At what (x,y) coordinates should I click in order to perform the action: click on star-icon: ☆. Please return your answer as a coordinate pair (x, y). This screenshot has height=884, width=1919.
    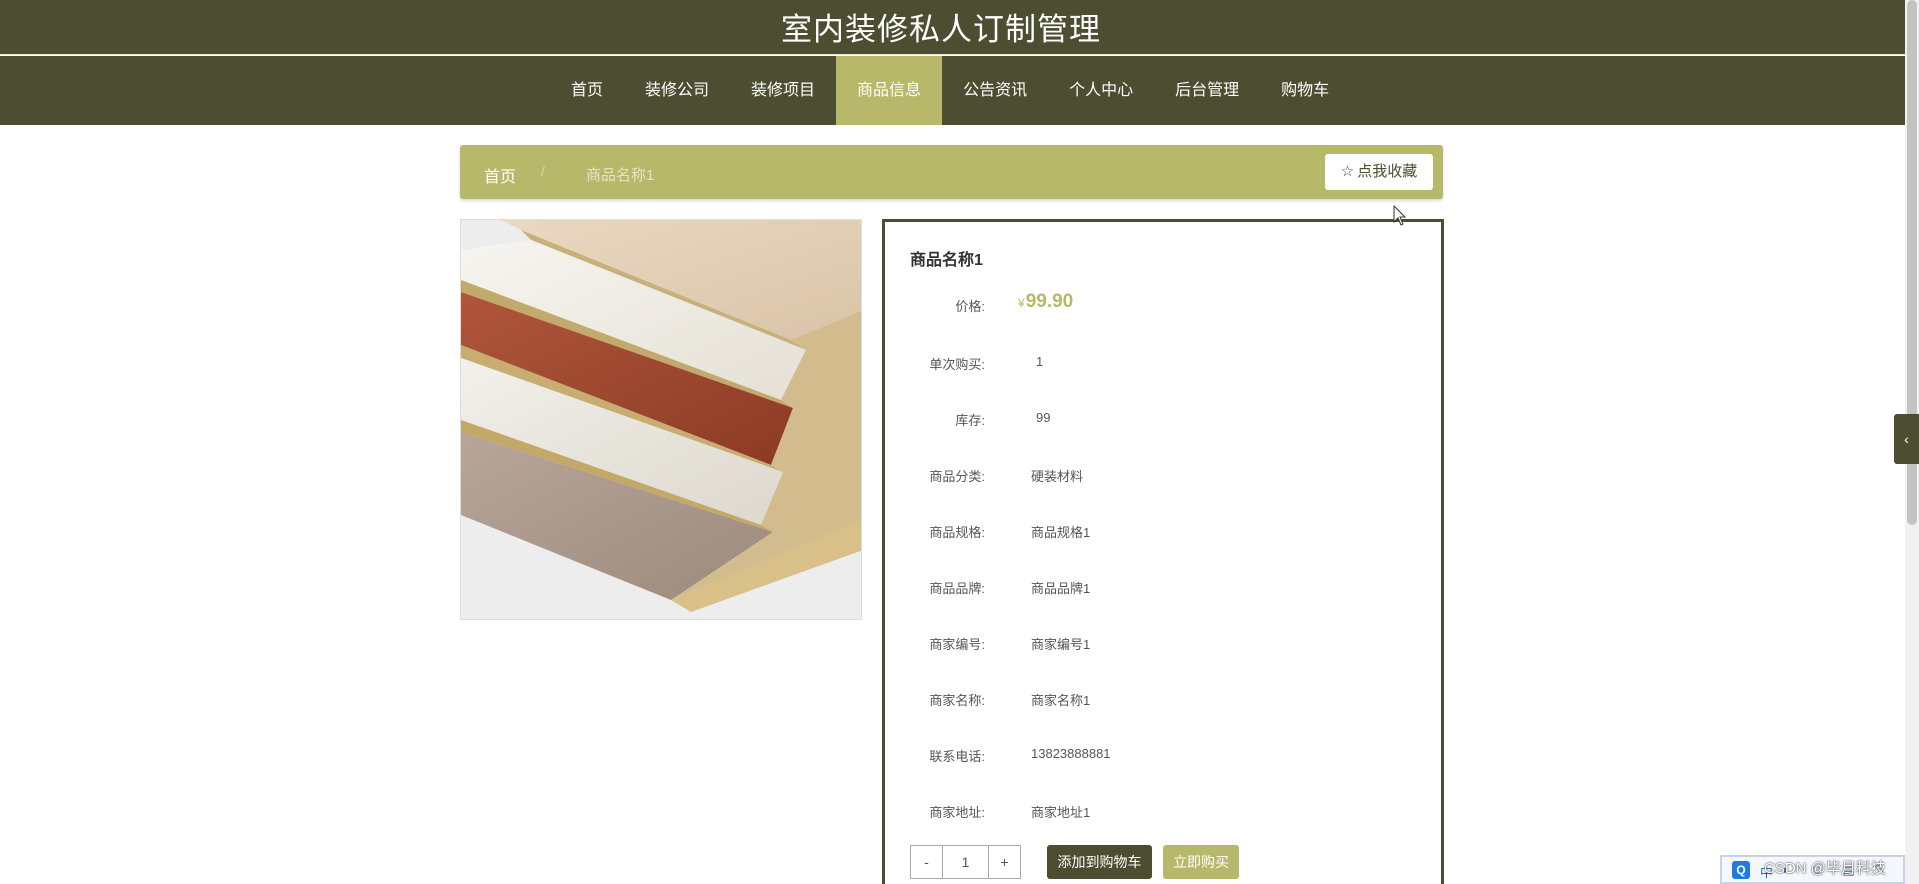
    Looking at the image, I should click on (1347, 171).